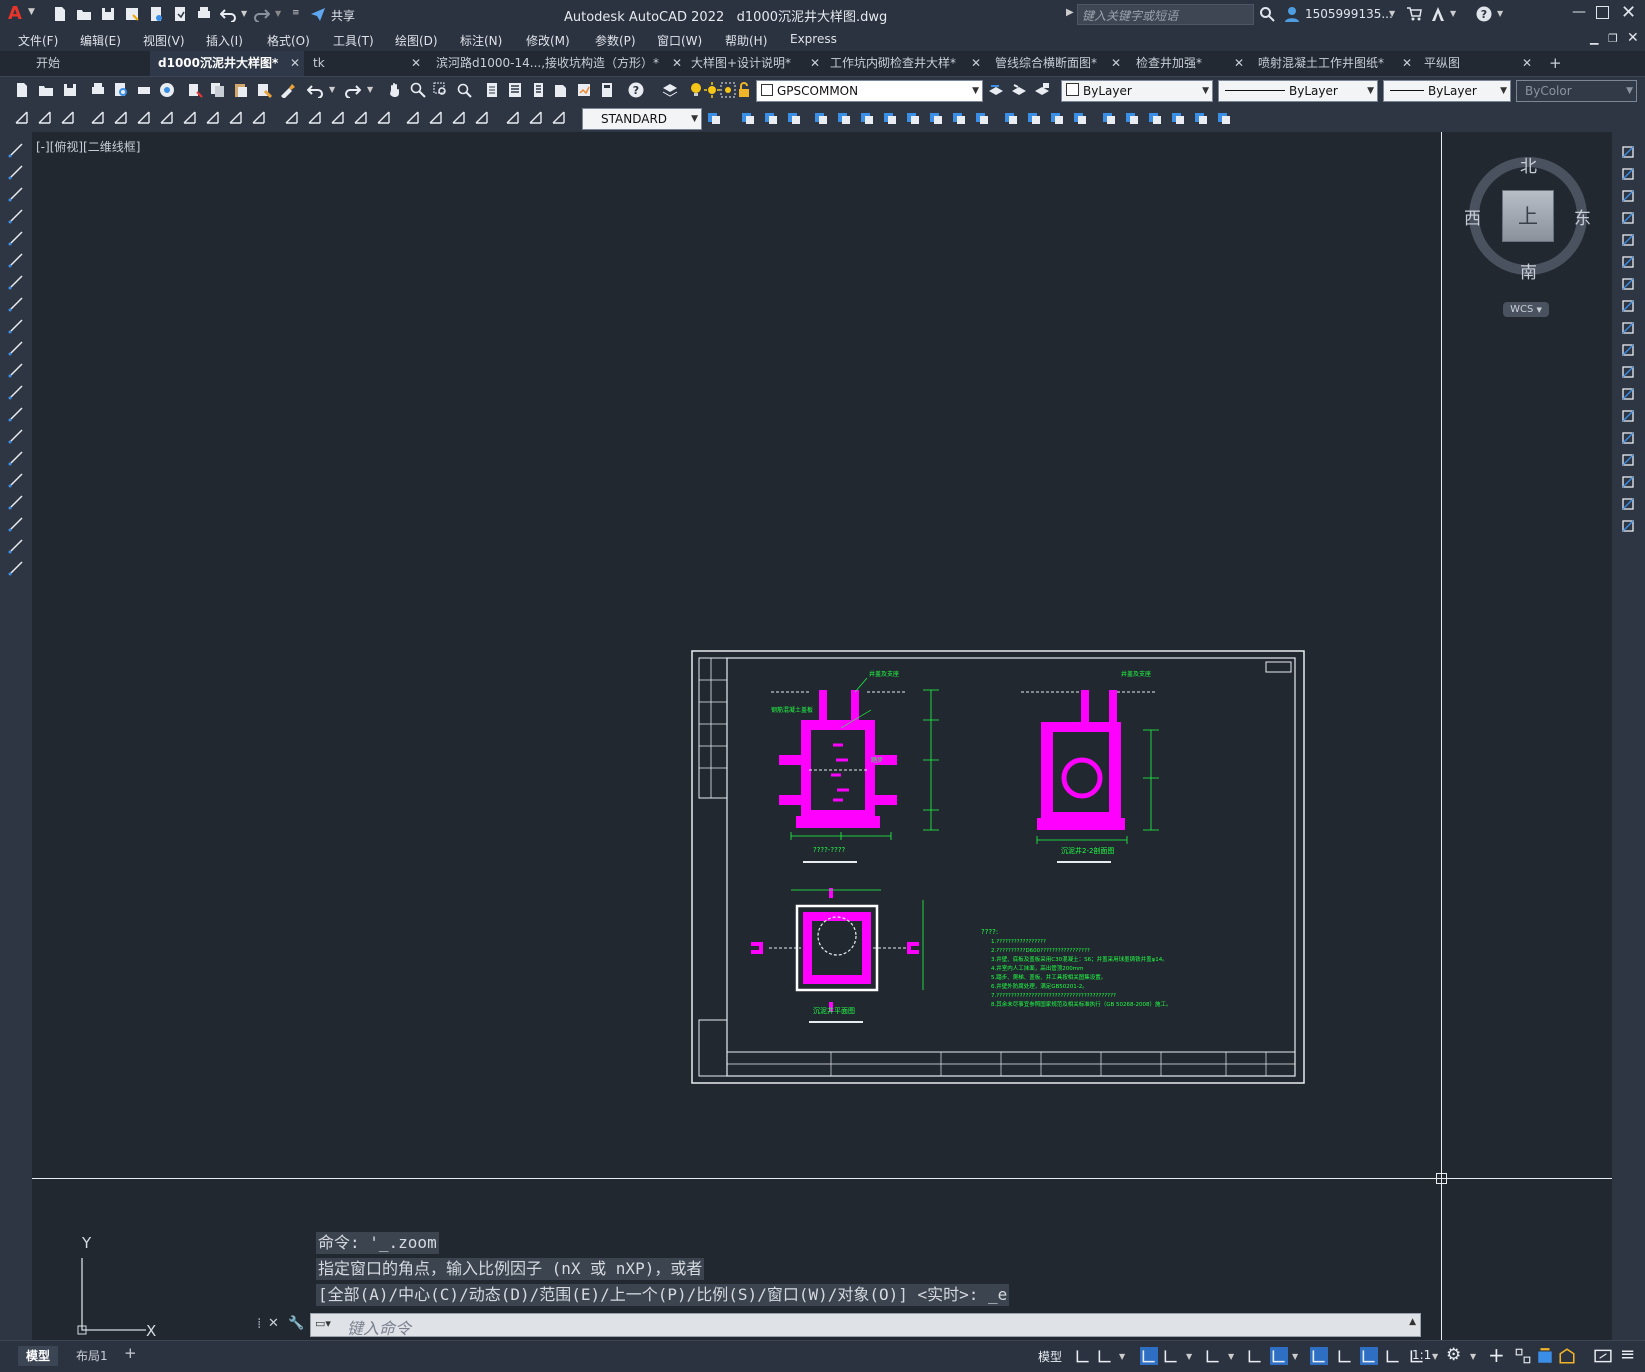 The width and height of the screenshot is (1645, 1372). What do you see at coordinates (195, 90) in the screenshot?
I see `tb-cut-icon` at bounding box center [195, 90].